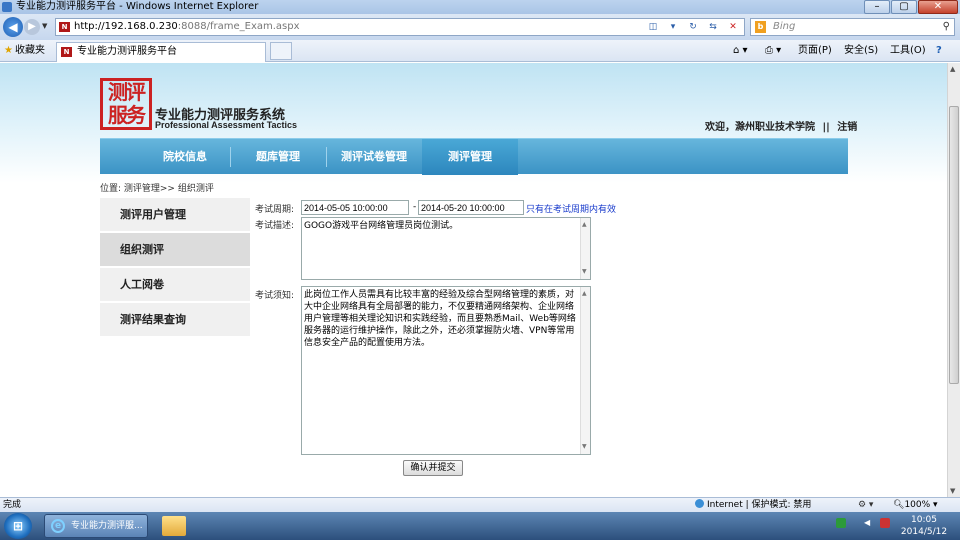 The height and width of the screenshot is (540, 960). I want to click on forward-button: ▶, so click(32, 27).